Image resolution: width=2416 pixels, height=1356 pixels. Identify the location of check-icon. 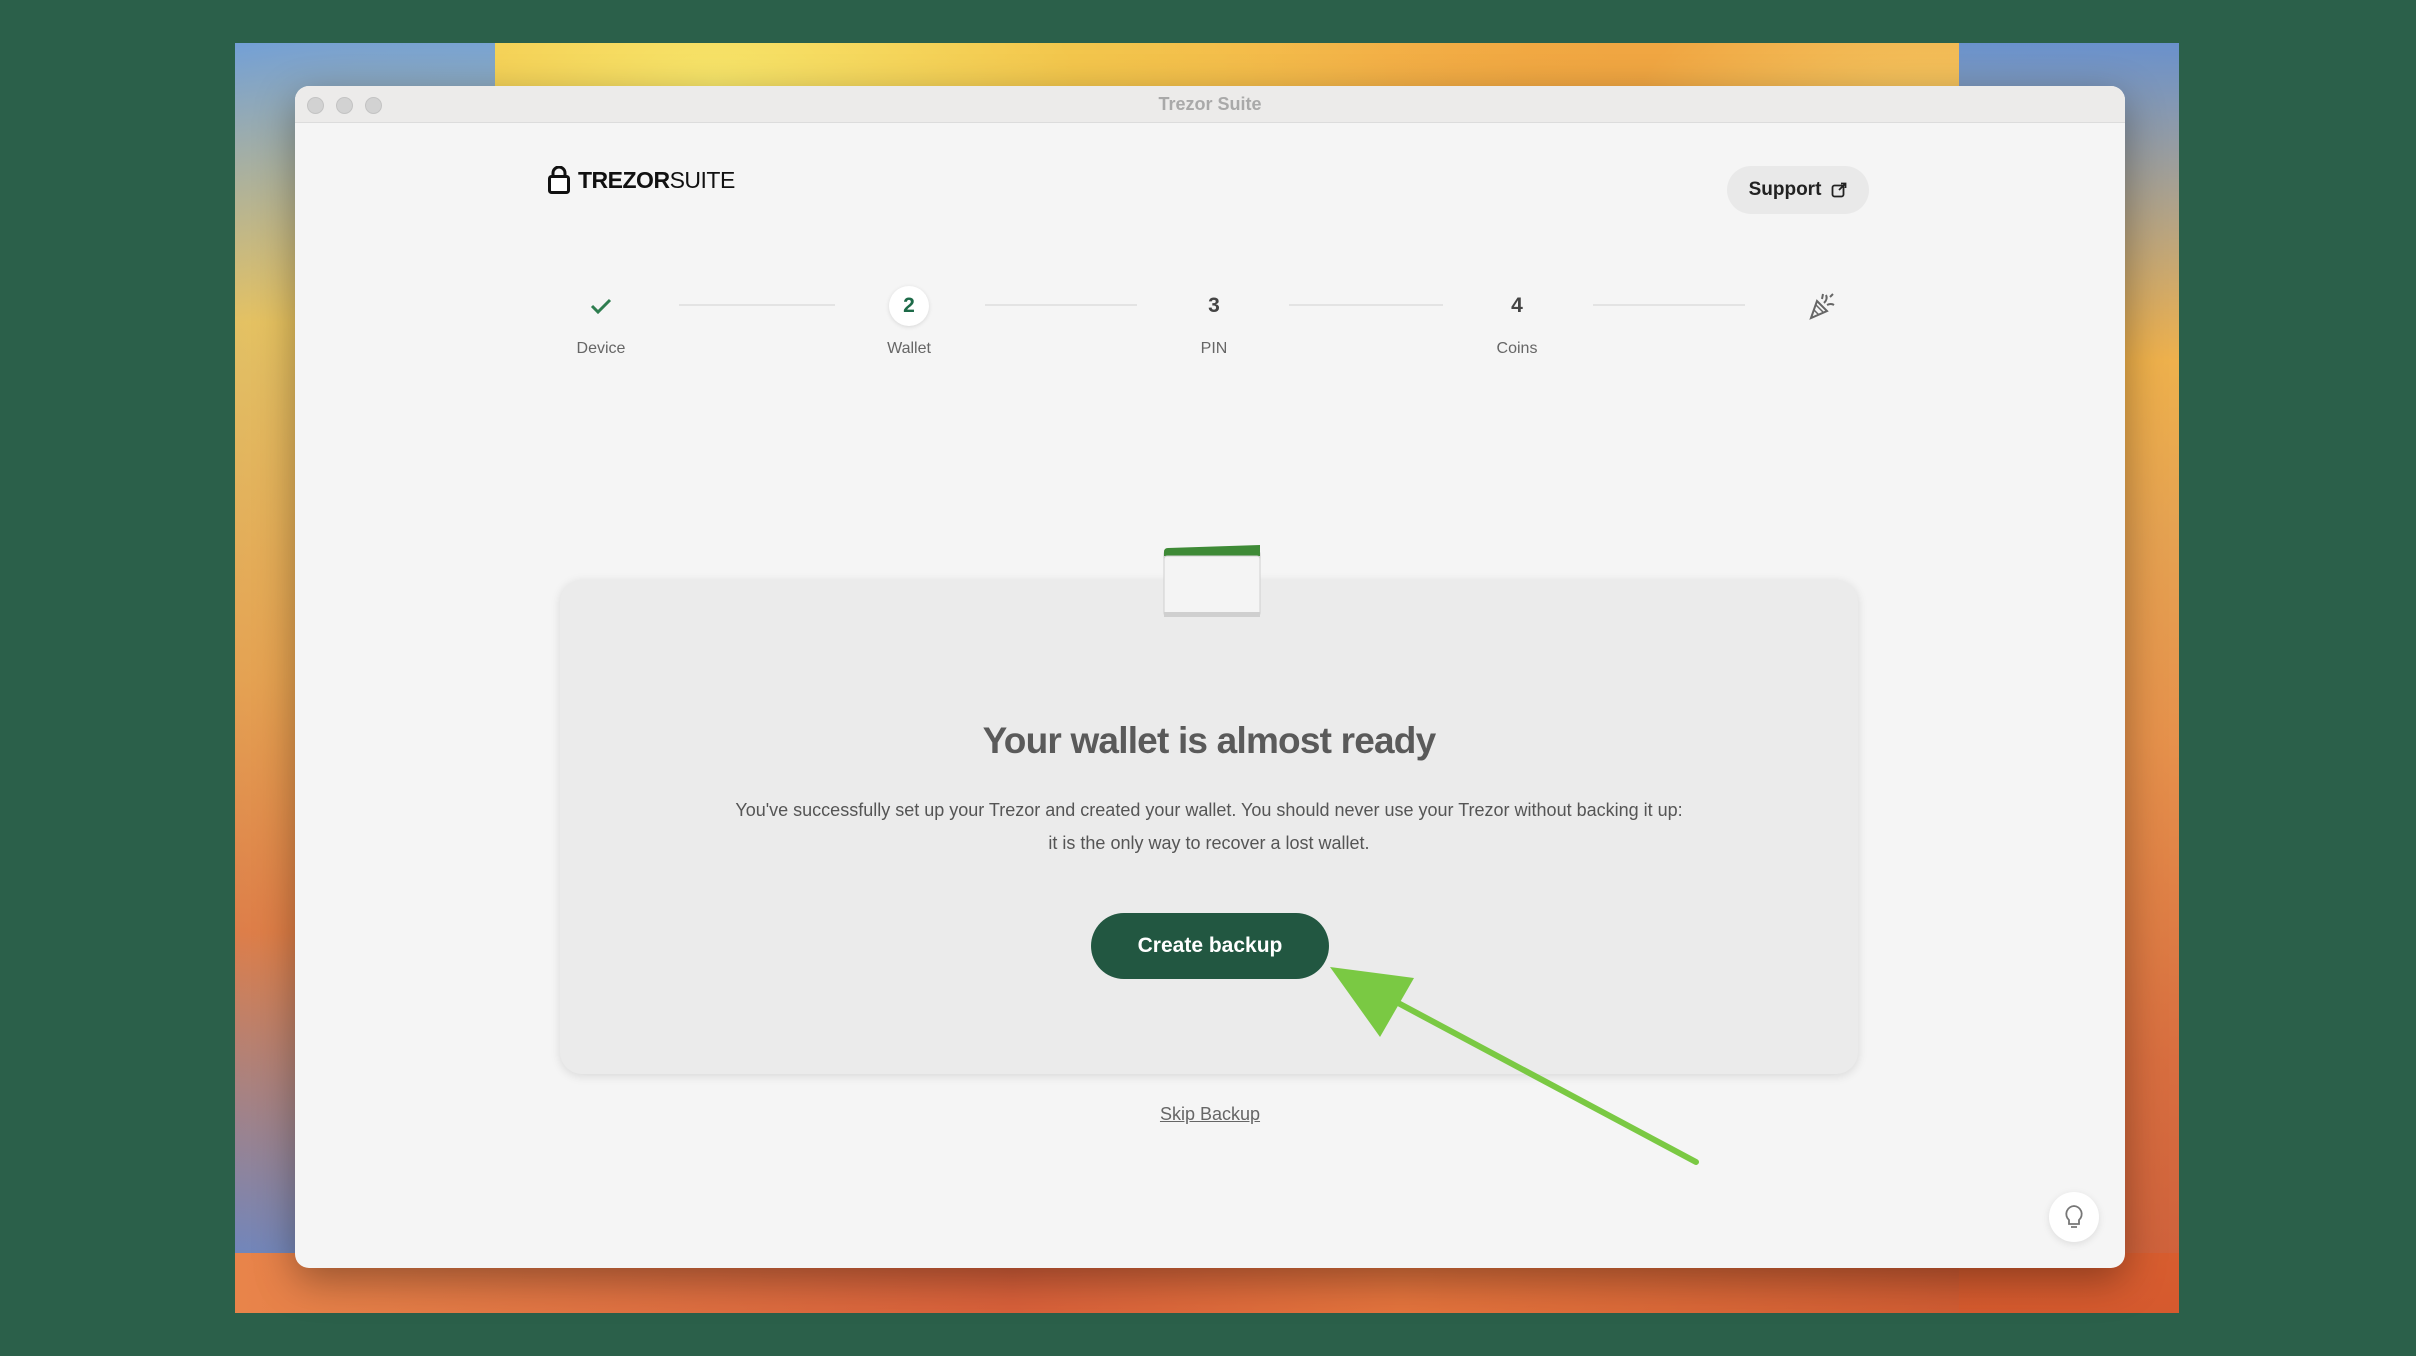
(601, 306).